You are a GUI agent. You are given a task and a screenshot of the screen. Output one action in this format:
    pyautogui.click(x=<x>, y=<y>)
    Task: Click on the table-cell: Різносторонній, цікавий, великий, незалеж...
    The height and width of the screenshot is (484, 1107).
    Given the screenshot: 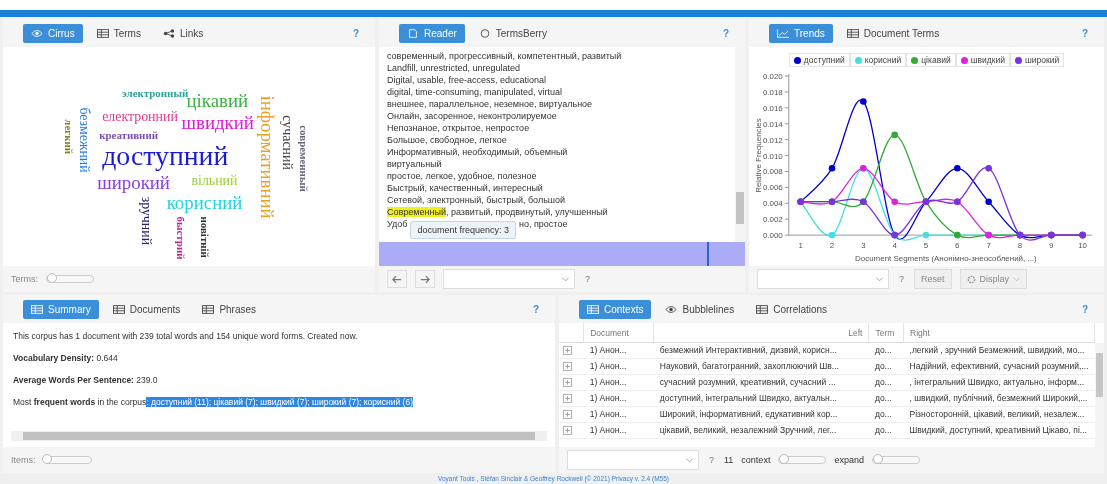 What is the action you would take?
    pyautogui.click(x=999, y=414)
    